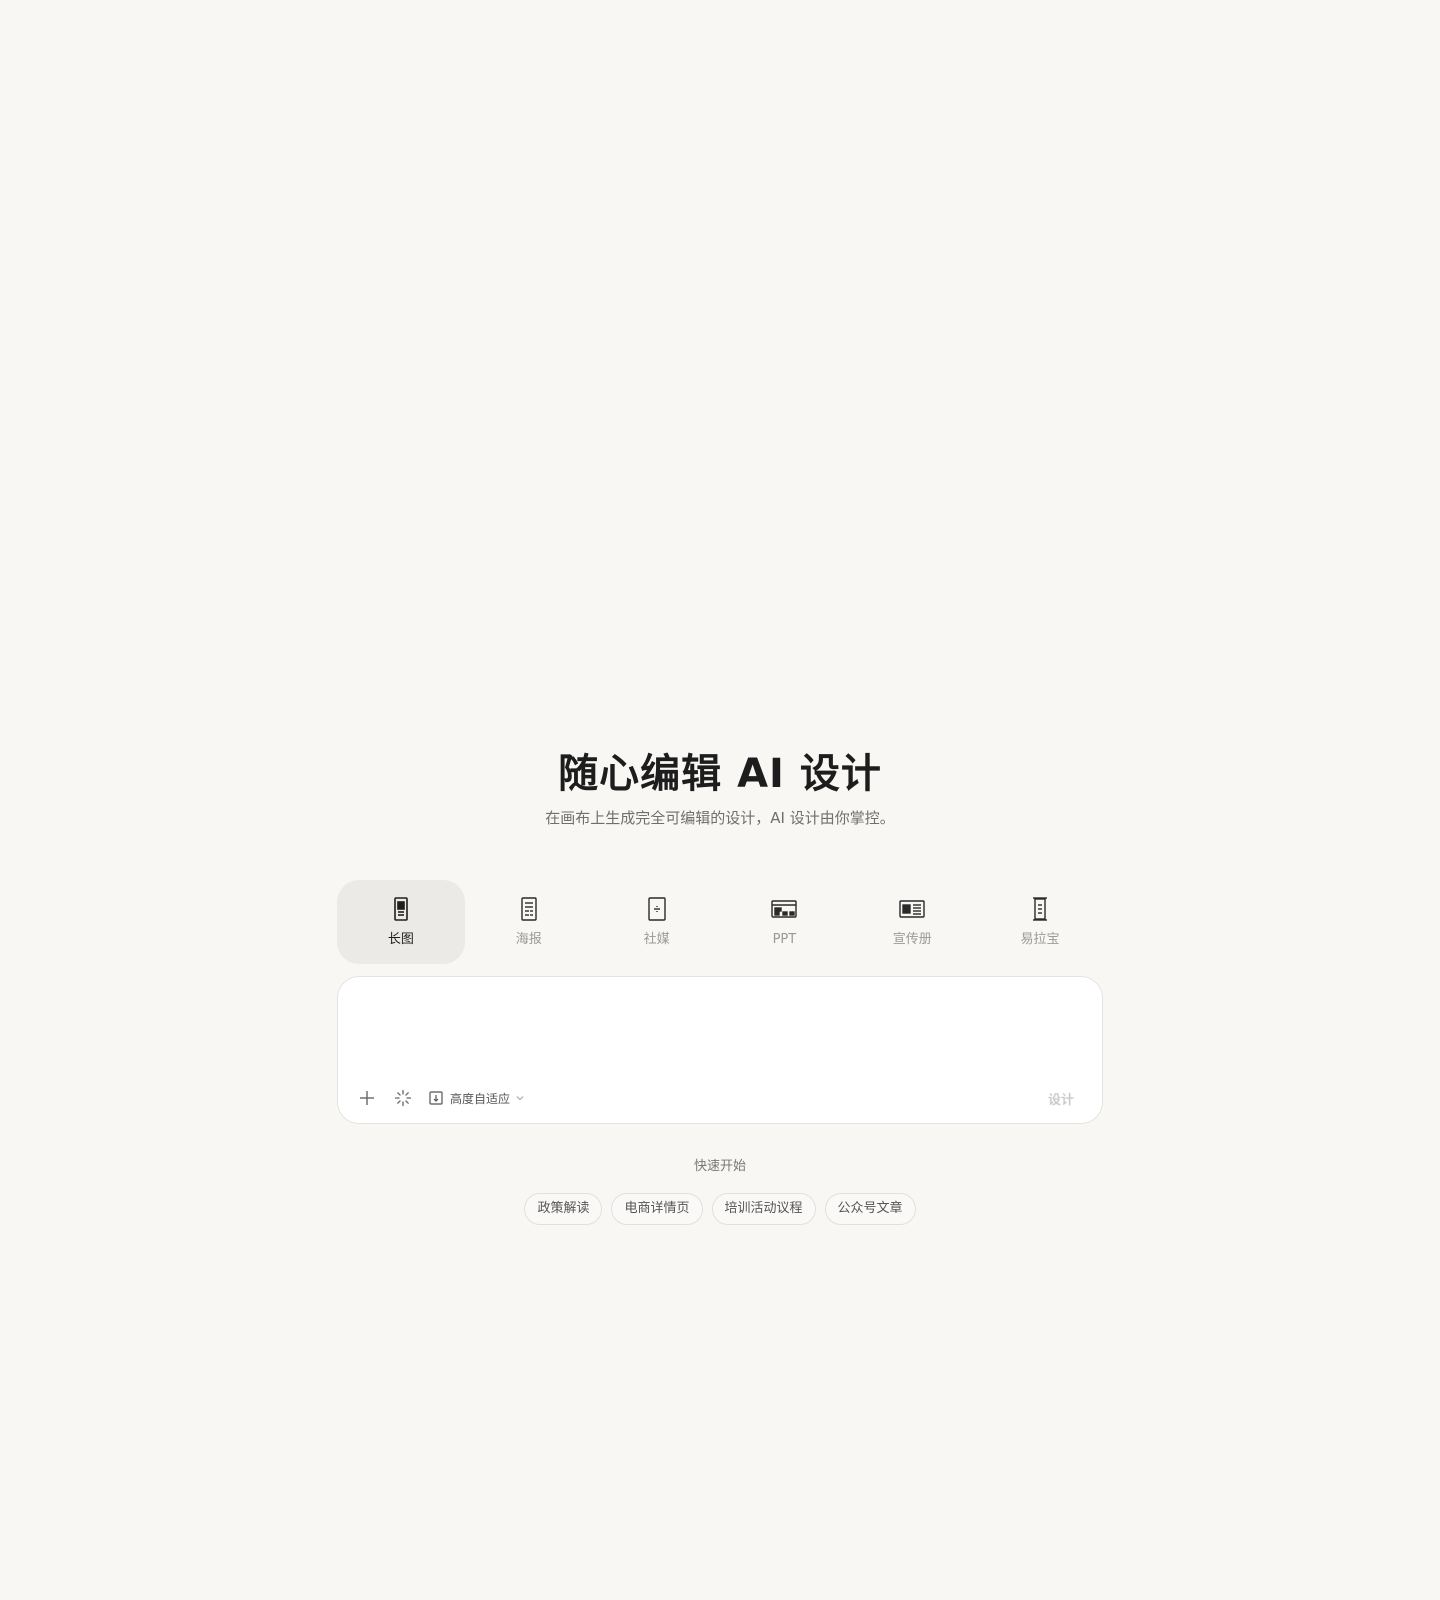 The height and width of the screenshot is (1600, 1440). Describe the element at coordinates (720, 1191) in the screenshot. I see `quick-start: 快速开始 政策解读 电商详情页 培训活动议程 公众号文章` at that location.